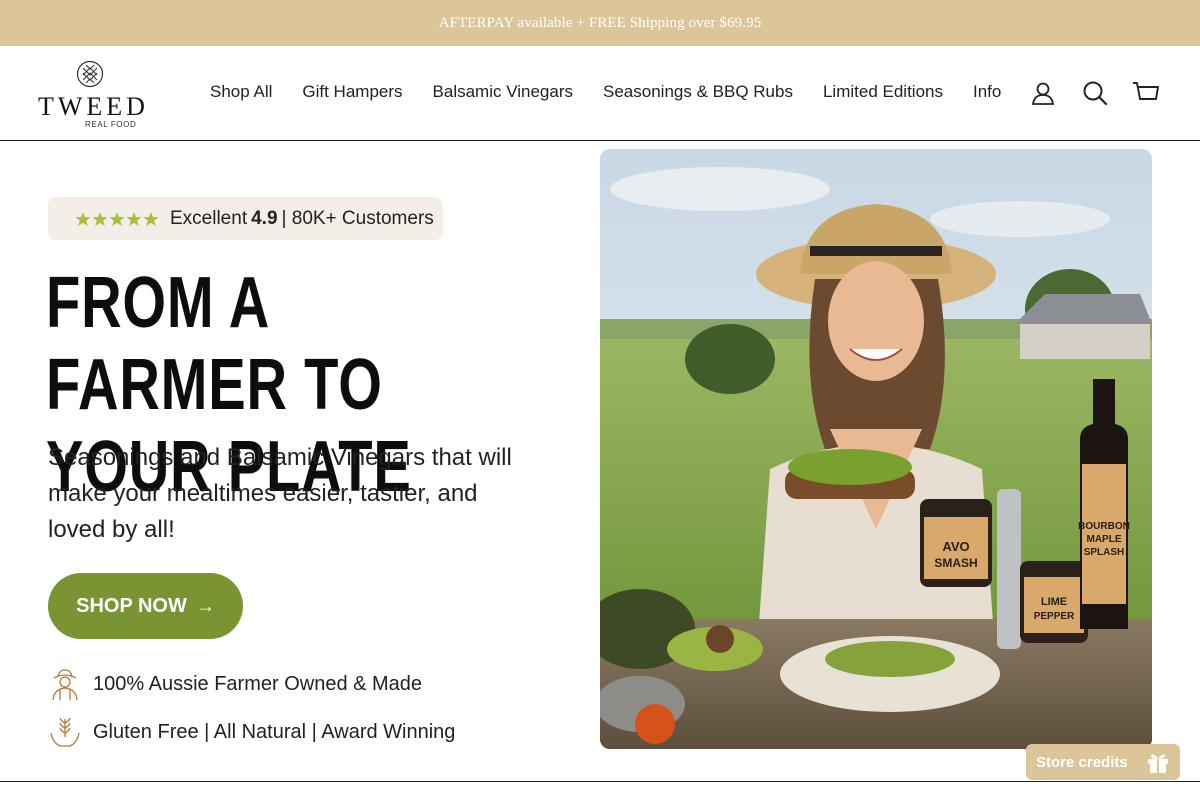 The height and width of the screenshot is (800, 1200). I want to click on rating-label: Excellent, so click(209, 218).